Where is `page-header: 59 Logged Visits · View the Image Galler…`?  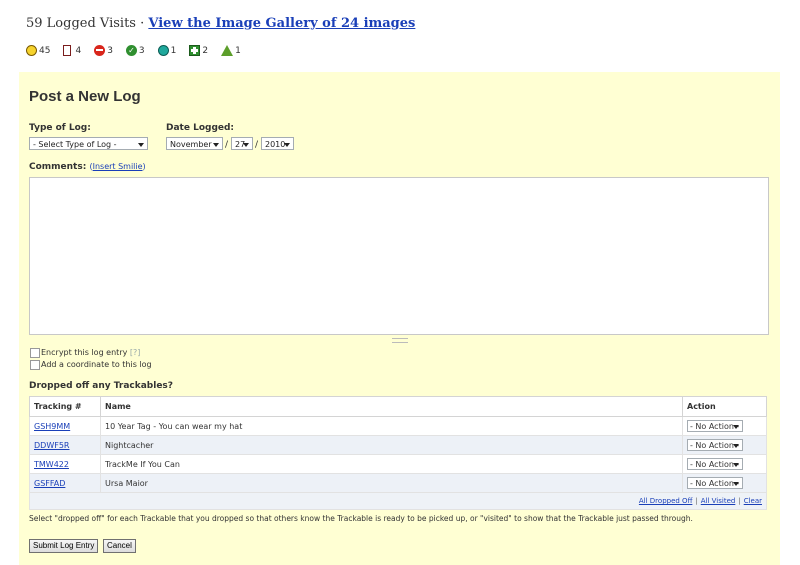 page-header: 59 Logged Visits · View the Image Galler… is located at coordinates (220, 23).